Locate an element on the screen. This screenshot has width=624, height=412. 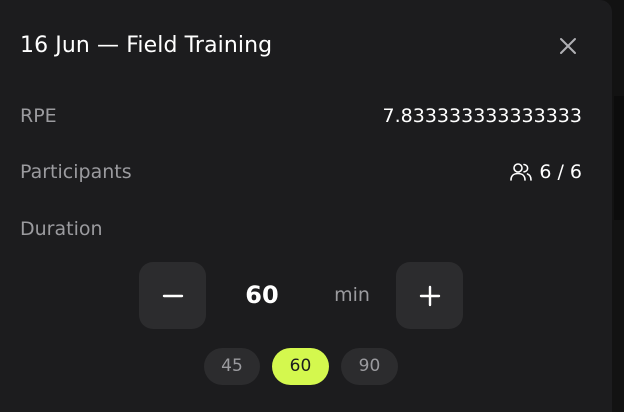
rpe-value: 7.833333333333333 is located at coordinates (482, 116).